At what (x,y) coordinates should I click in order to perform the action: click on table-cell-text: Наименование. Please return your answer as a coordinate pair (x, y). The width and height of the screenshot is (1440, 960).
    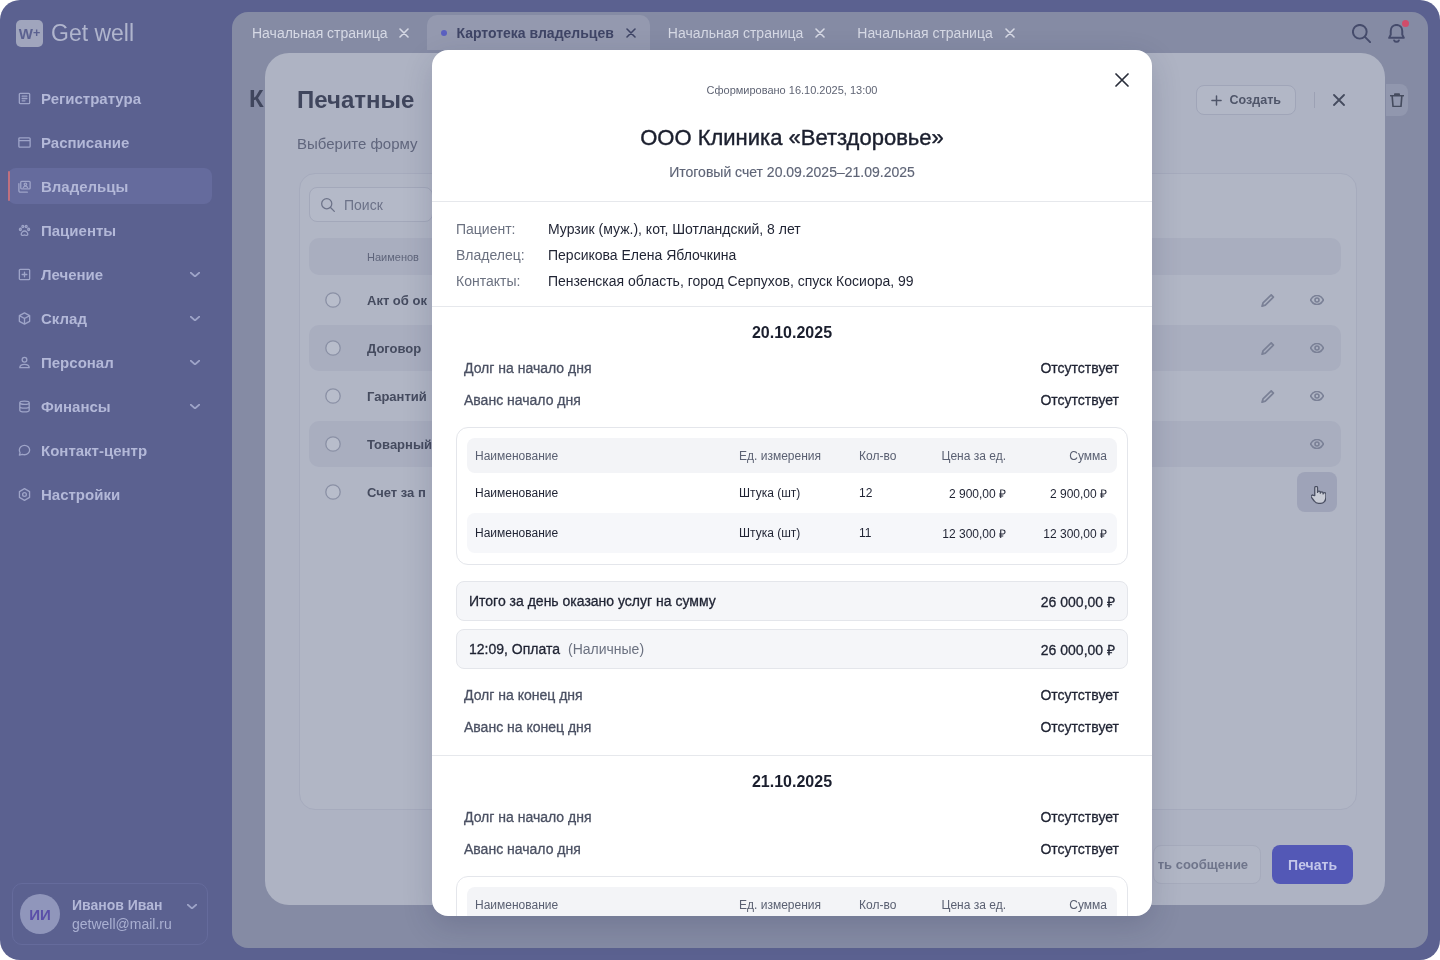
    Looking at the image, I should click on (517, 533).